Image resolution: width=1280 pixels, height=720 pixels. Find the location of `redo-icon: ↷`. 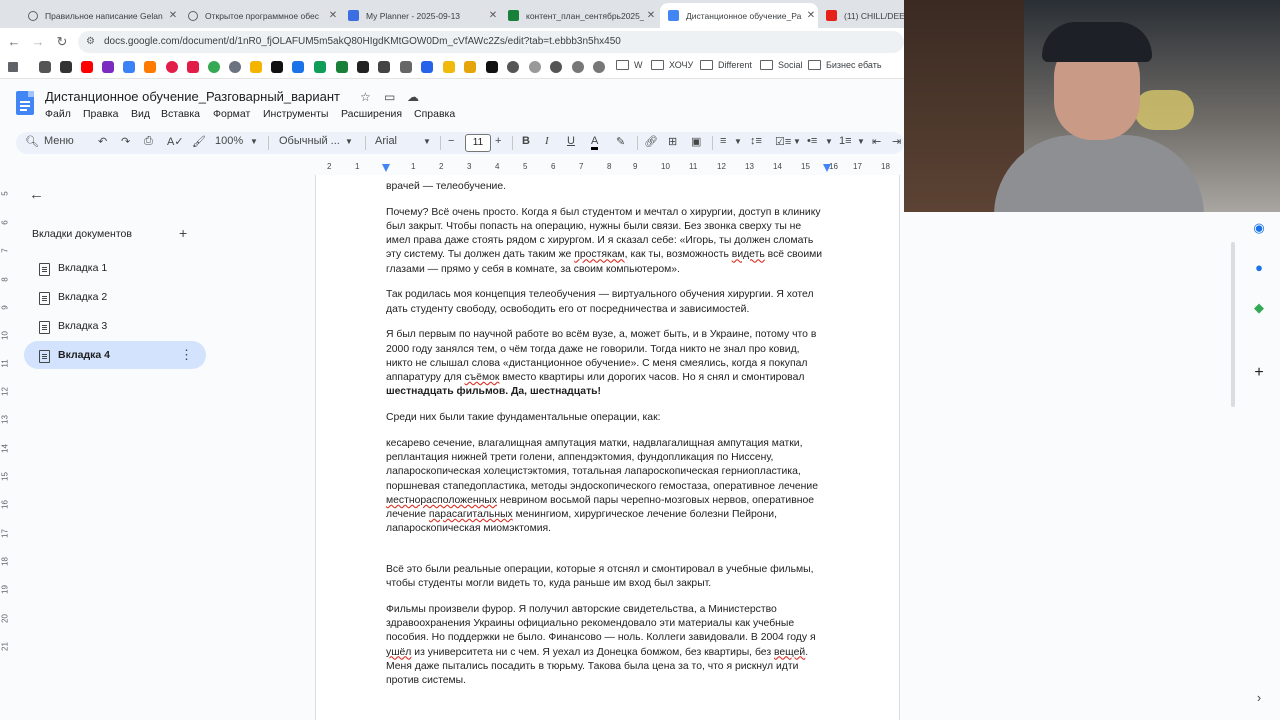

redo-icon: ↷ is located at coordinates (125, 141).